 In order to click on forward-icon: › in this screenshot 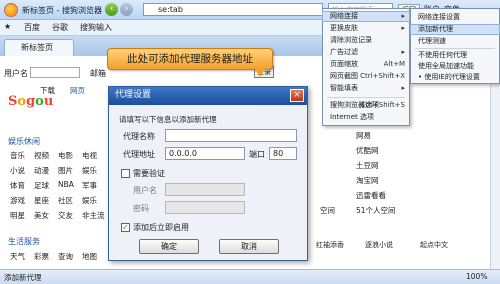, I will do `click(126, 9)`.